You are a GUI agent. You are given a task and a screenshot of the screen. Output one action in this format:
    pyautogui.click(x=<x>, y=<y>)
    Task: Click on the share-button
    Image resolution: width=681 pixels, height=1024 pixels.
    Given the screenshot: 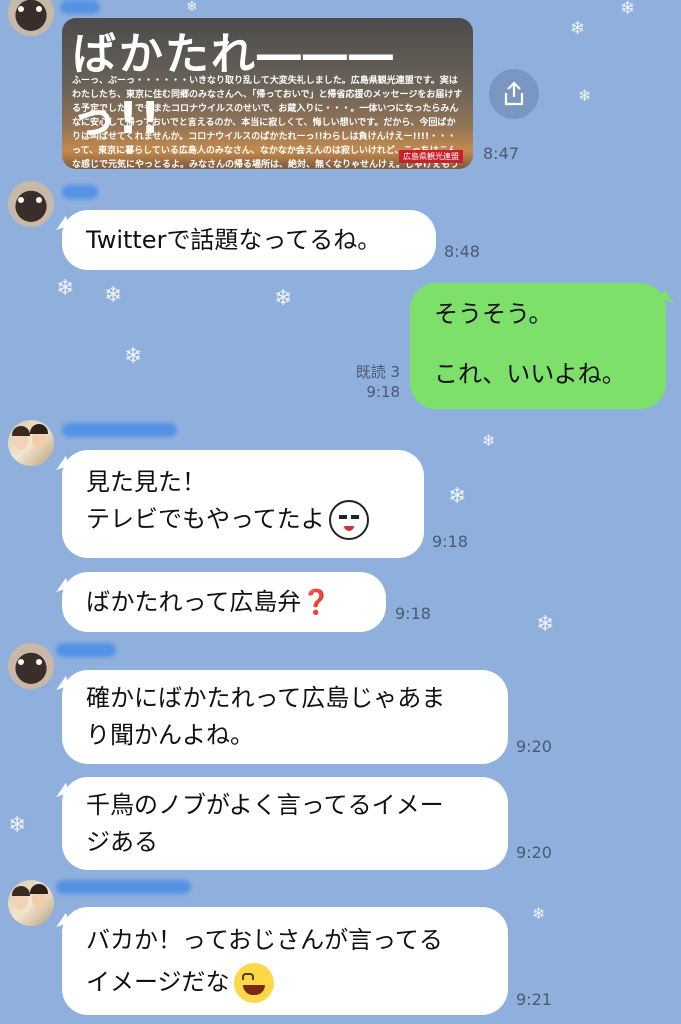 What is the action you would take?
    pyautogui.click(x=514, y=94)
    